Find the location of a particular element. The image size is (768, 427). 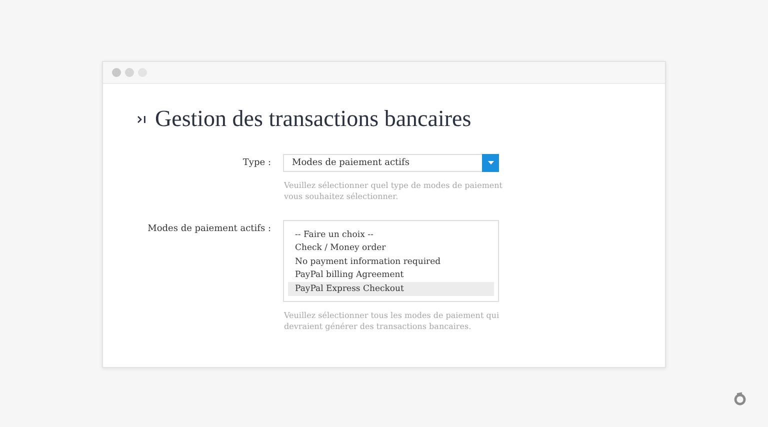

help-text: Veuillez sélectionner quel type de modes de paiement vous souhaitez sélectionner. is located at coordinates (394, 191).